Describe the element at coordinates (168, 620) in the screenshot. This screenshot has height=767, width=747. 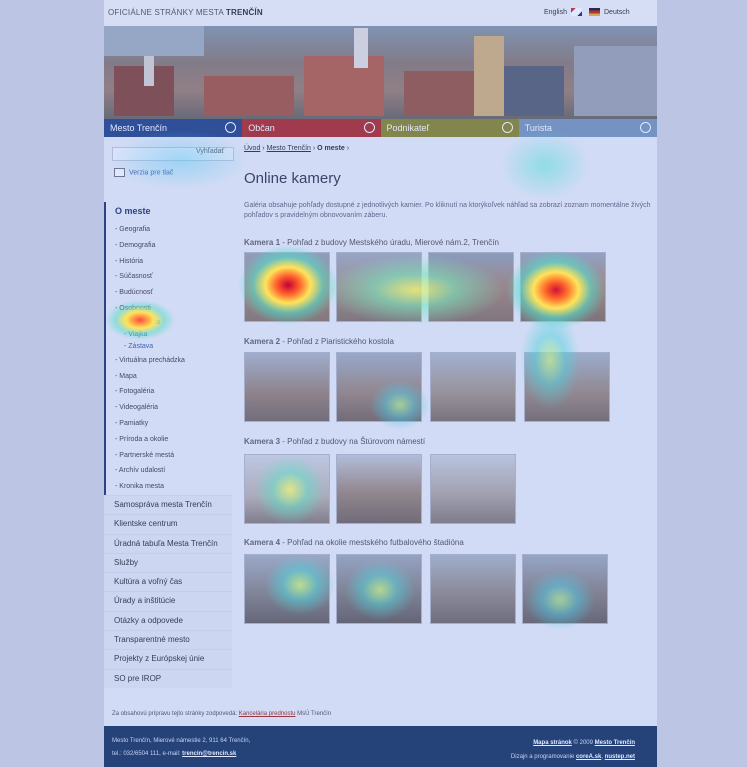
I see `sidebar-item-otazky: Otázky a odpovede` at that location.